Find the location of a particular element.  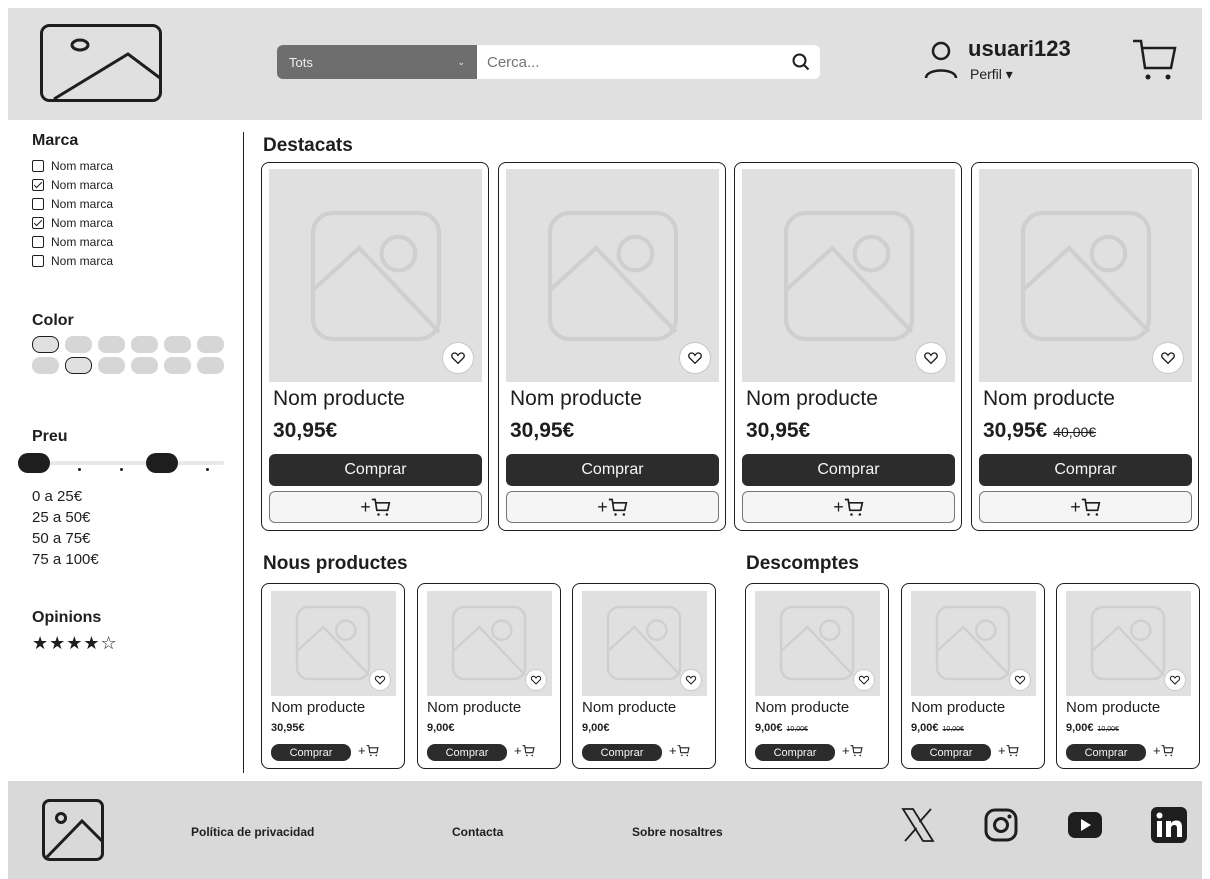

search-input is located at coordinates (627, 62).